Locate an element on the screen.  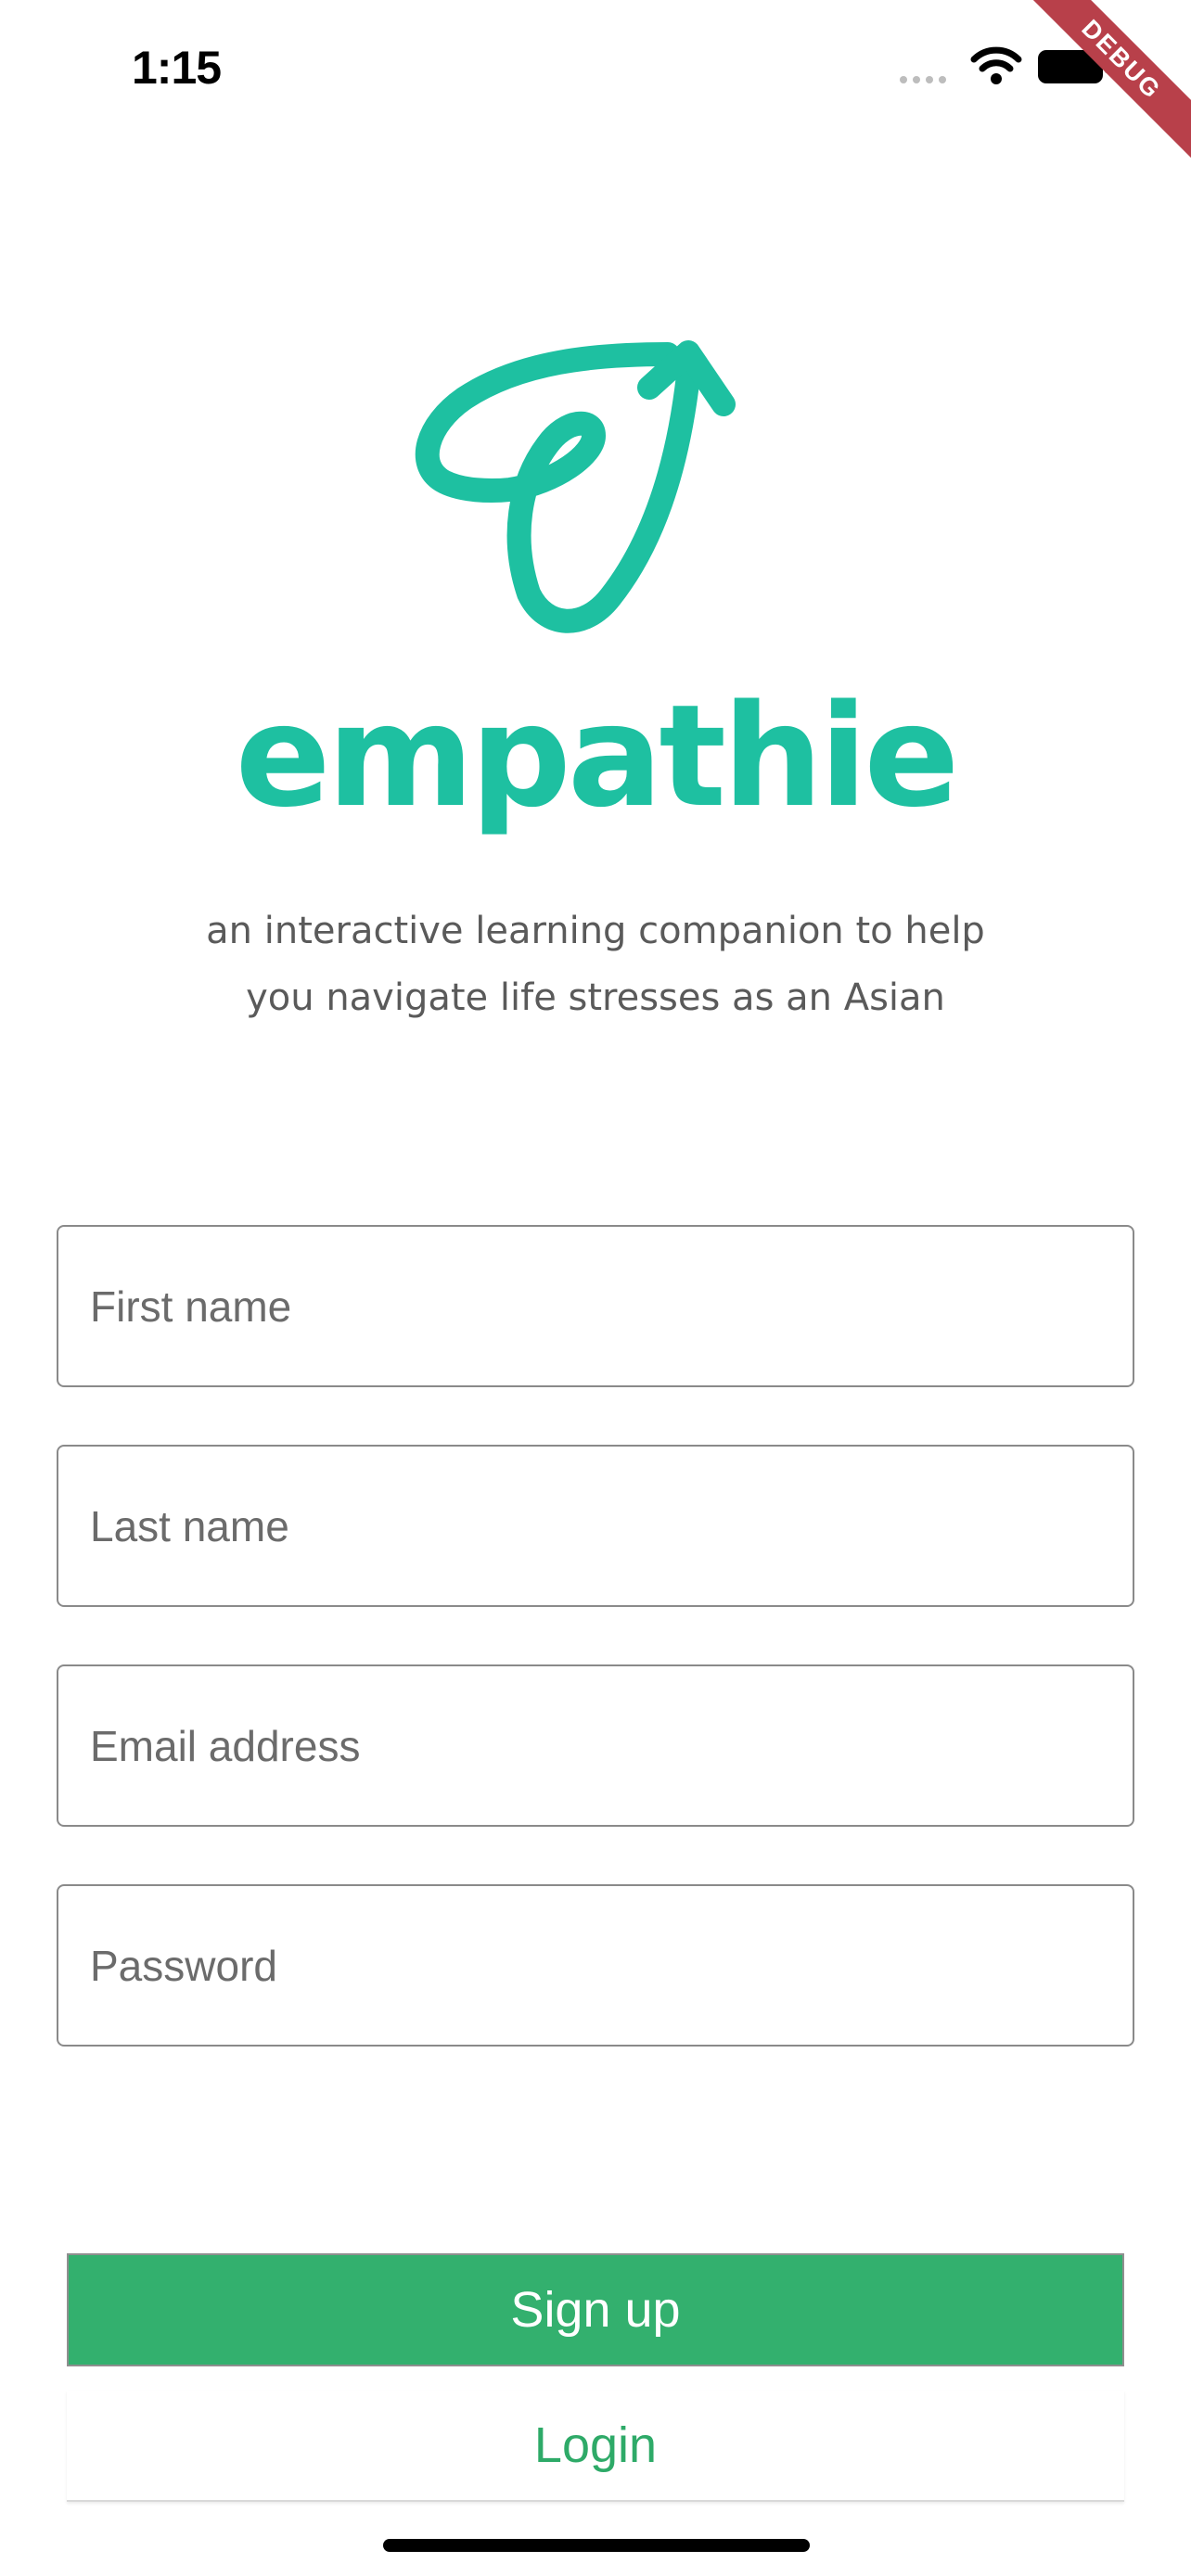
cellular-signal-icon is located at coordinates (923, 79).